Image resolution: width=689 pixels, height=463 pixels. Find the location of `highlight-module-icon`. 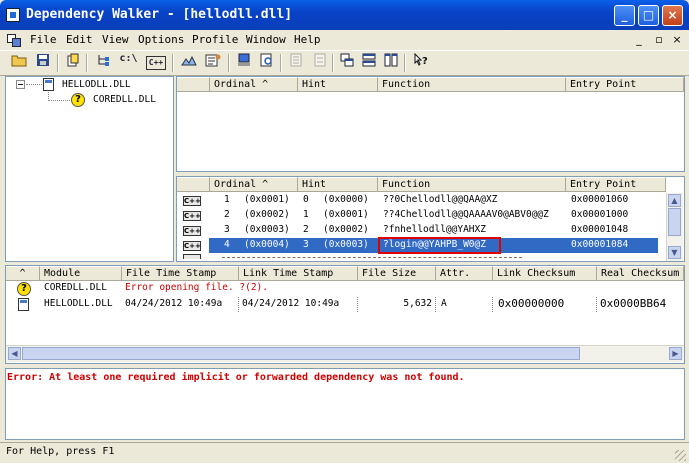

highlight-module-icon is located at coordinates (319, 63).